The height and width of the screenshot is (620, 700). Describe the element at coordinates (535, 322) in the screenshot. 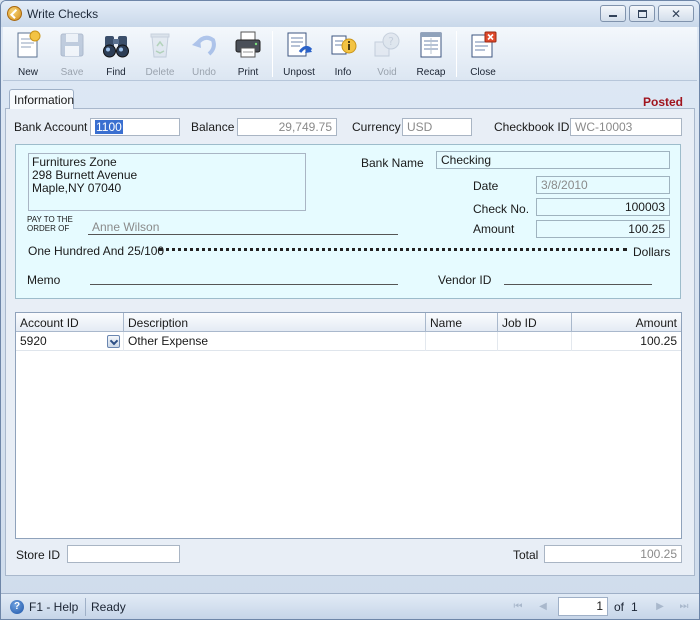

I see `column-header-job-id: Job ID` at that location.